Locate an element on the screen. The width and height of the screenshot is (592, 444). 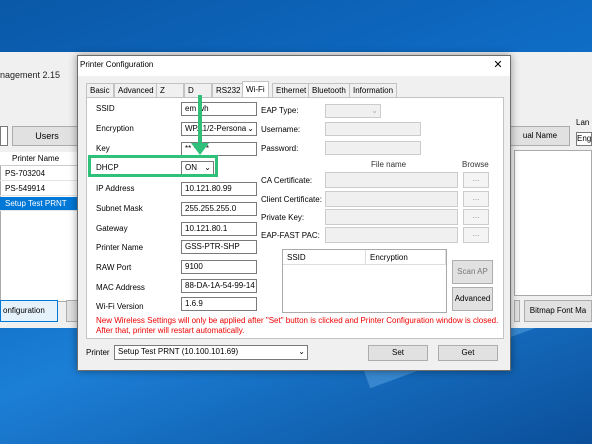
file-name-header: File name is located at coordinates (389, 164).